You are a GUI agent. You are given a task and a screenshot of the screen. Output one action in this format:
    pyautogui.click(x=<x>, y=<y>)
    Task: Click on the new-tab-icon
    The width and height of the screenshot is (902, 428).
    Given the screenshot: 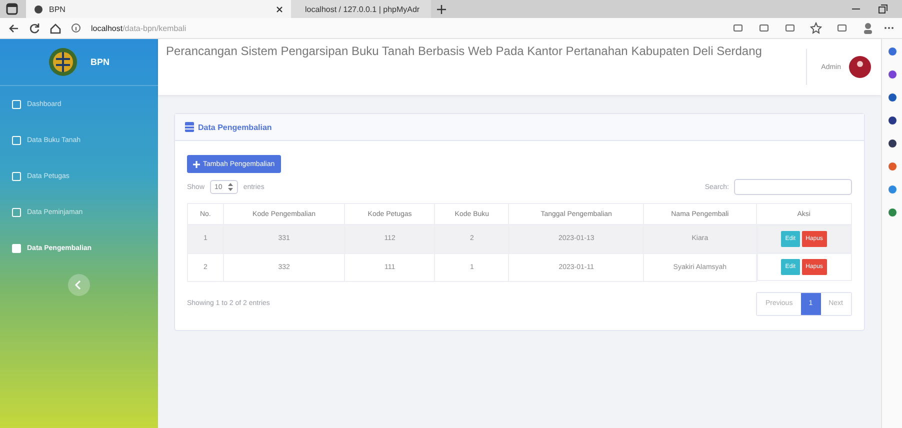 What is the action you would take?
    pyautogui.click(x=441, y=9)
    